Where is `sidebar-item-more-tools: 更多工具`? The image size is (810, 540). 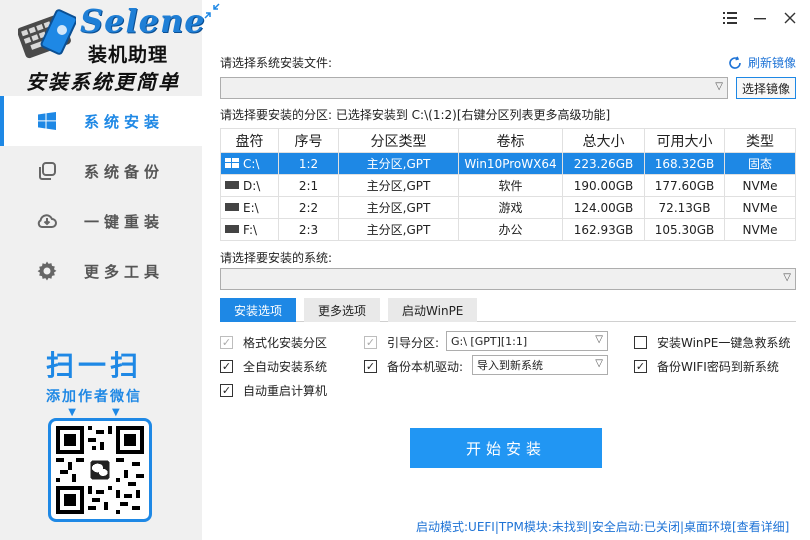 sidebar-item-more-tools: 更多工具 is located at coordinates (101, 271).